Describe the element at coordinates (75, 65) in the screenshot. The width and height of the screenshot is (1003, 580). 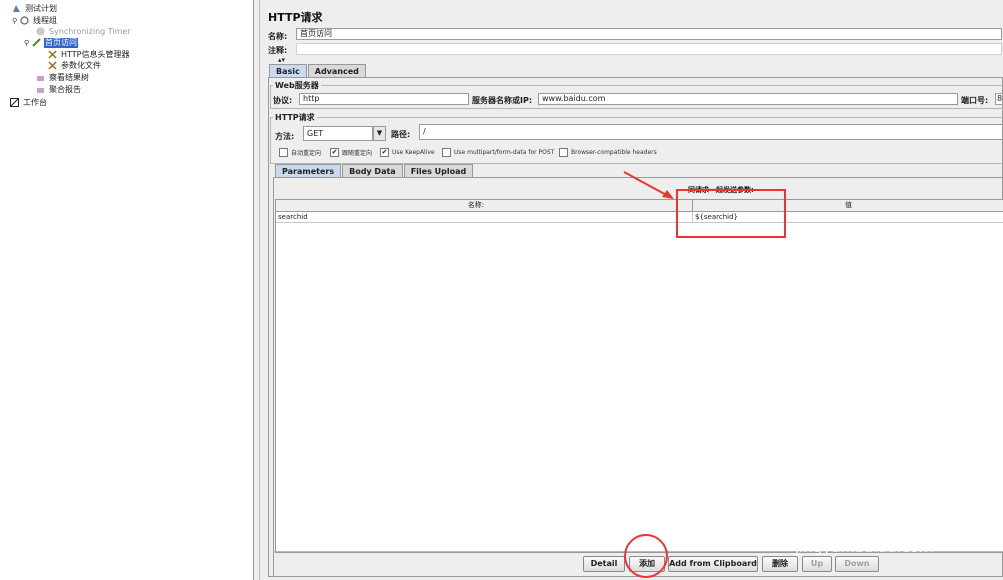
I see `tree-node-csv-data-file: 参数化文件` at that location.